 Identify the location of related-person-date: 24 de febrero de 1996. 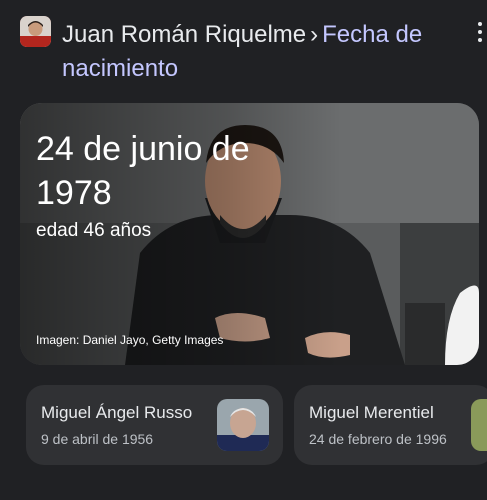
(378, 439).